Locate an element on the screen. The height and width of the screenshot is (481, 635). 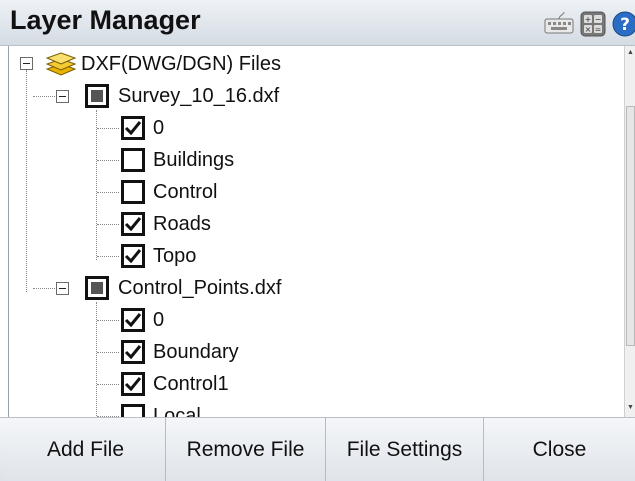
button-bar: Add File Remove File File Settings Close is located at coordinates (317, 449).